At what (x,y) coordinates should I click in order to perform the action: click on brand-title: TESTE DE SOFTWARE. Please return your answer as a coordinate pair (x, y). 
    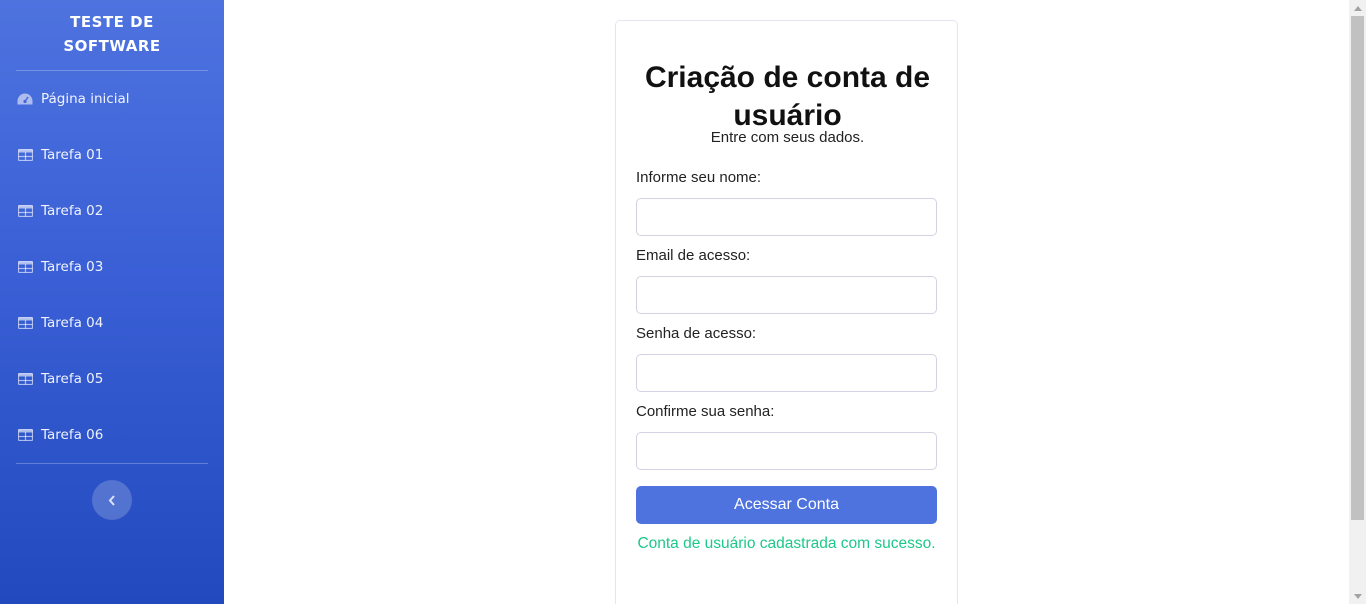
    Looking at the image, I should click on (112, 34).